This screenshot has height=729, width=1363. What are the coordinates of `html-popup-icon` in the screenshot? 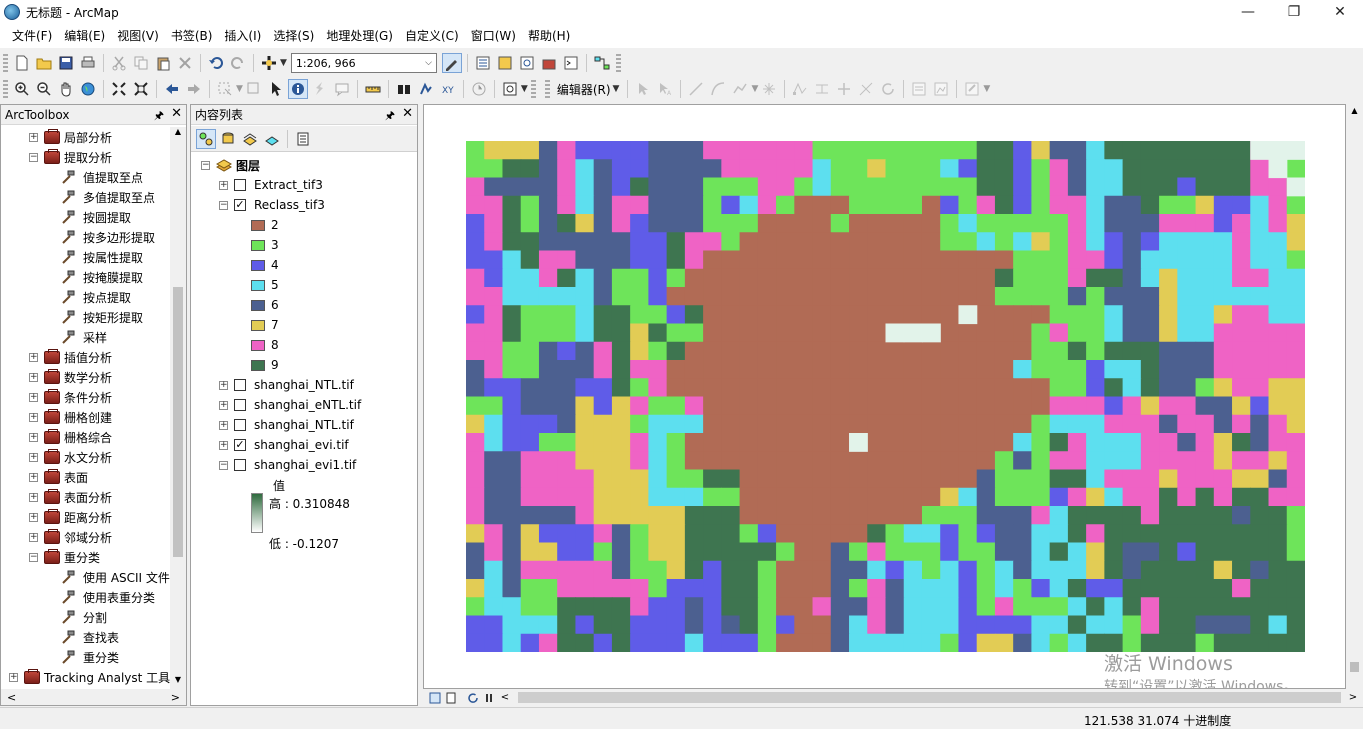 It's located at (342, 89).